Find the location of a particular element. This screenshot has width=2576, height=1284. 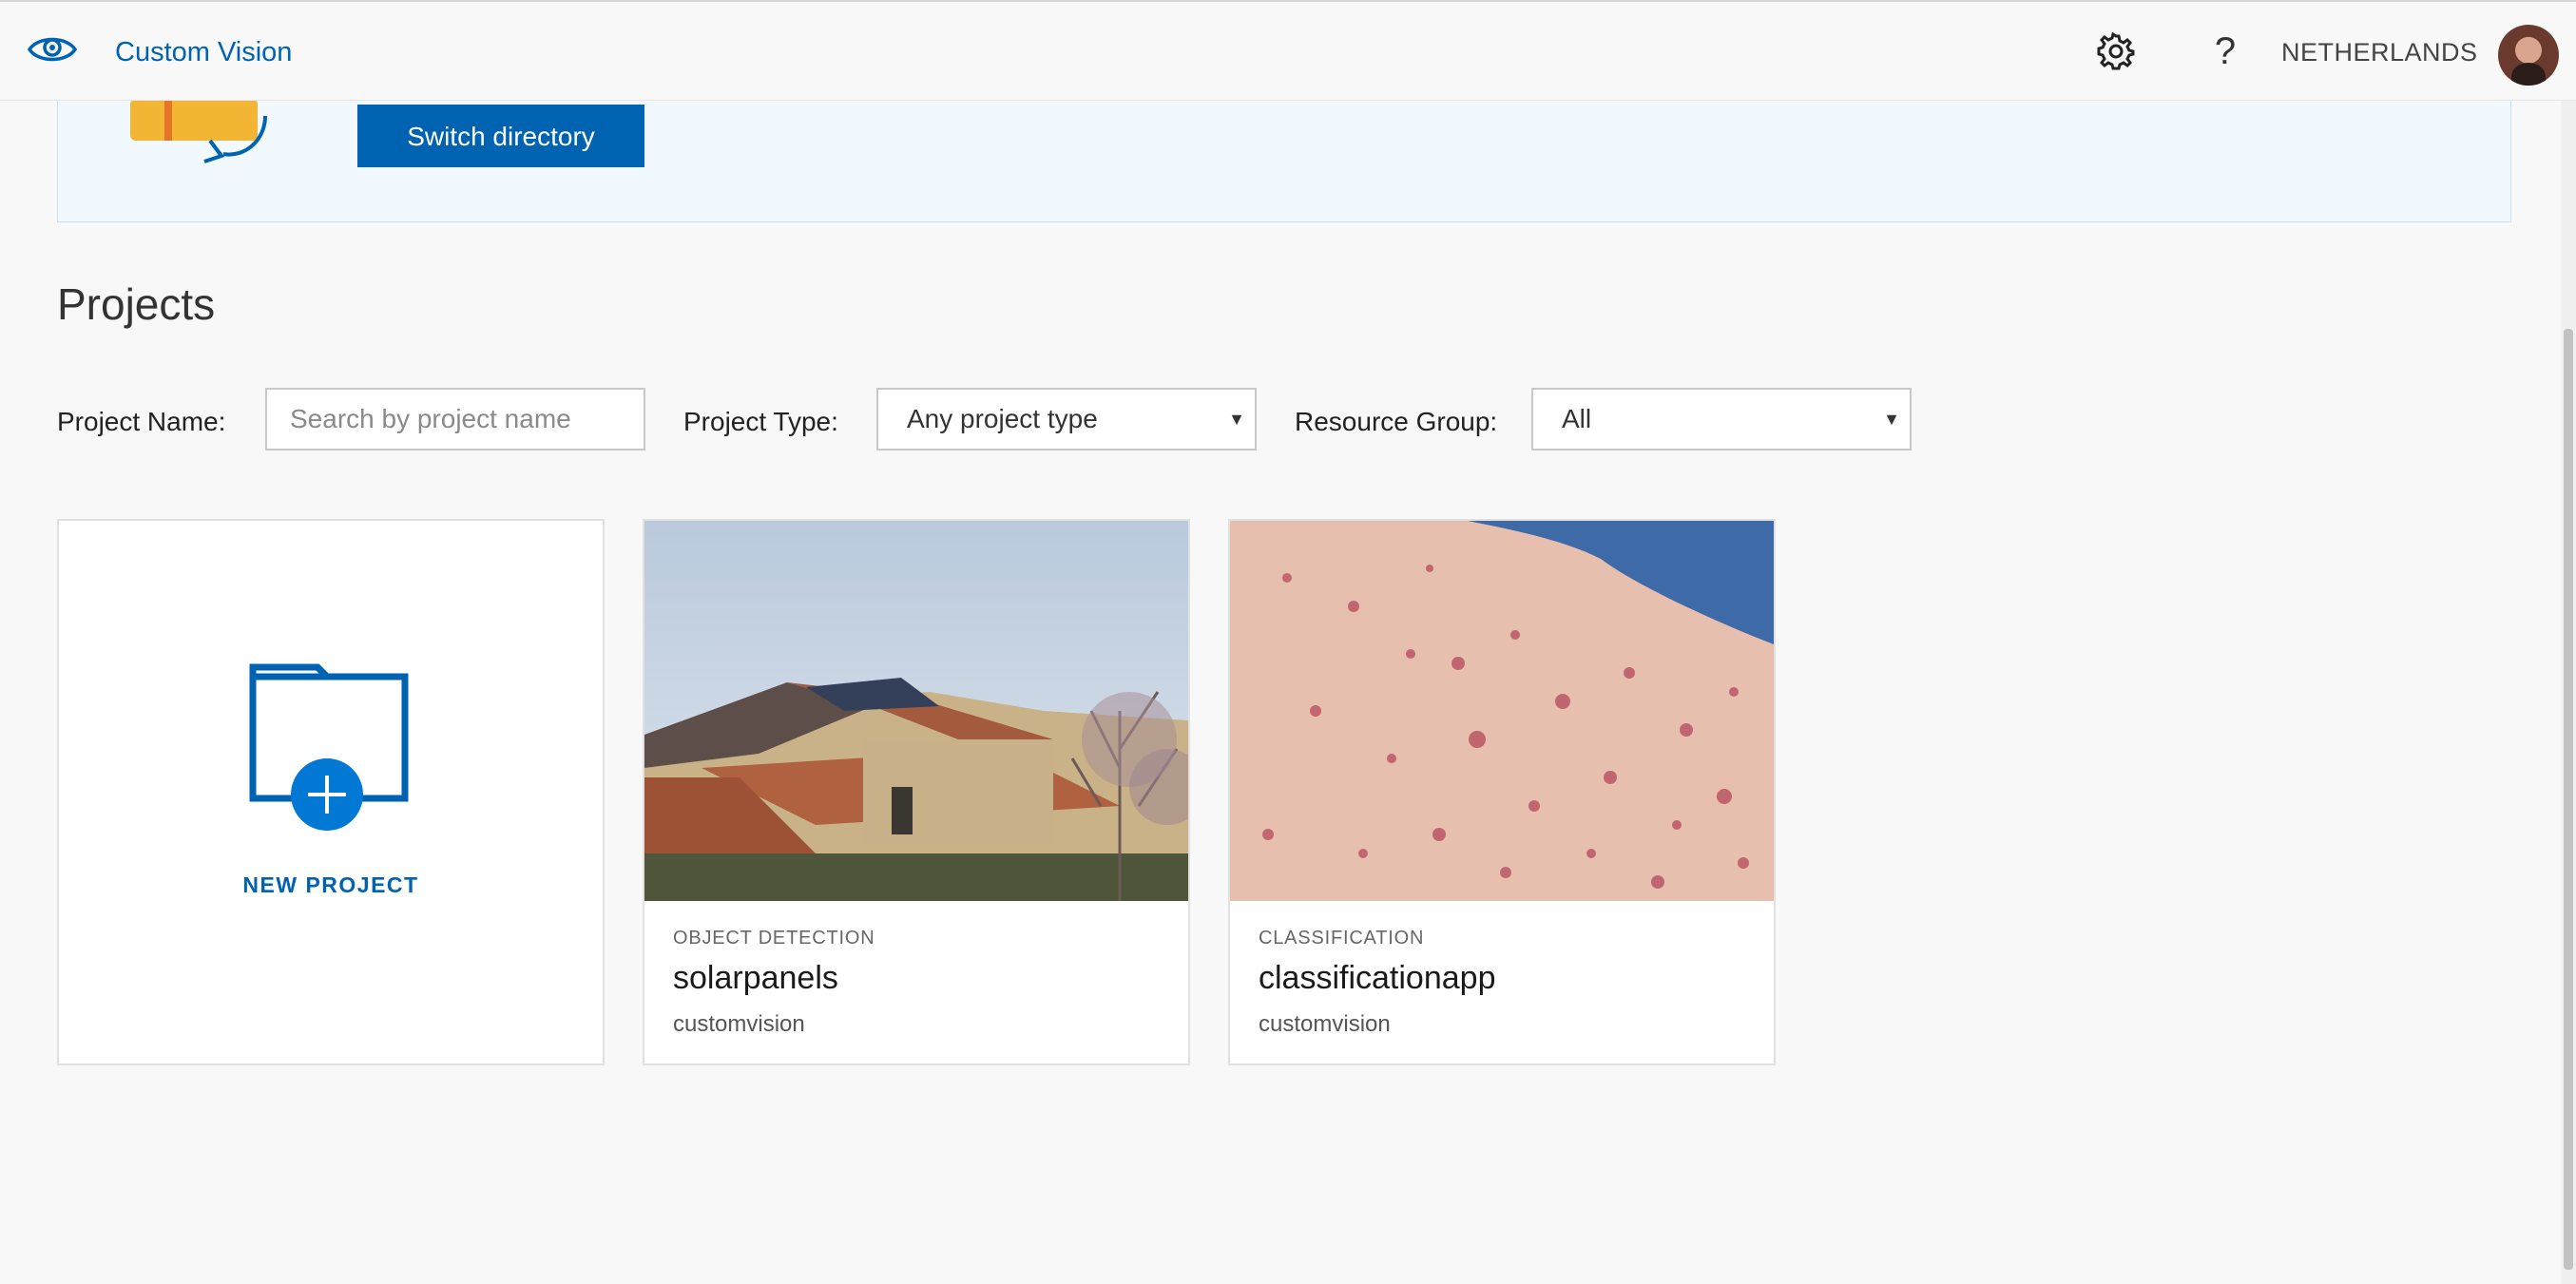

project-type-select: Any project type ▼ is located at coordinates (1066, 419).